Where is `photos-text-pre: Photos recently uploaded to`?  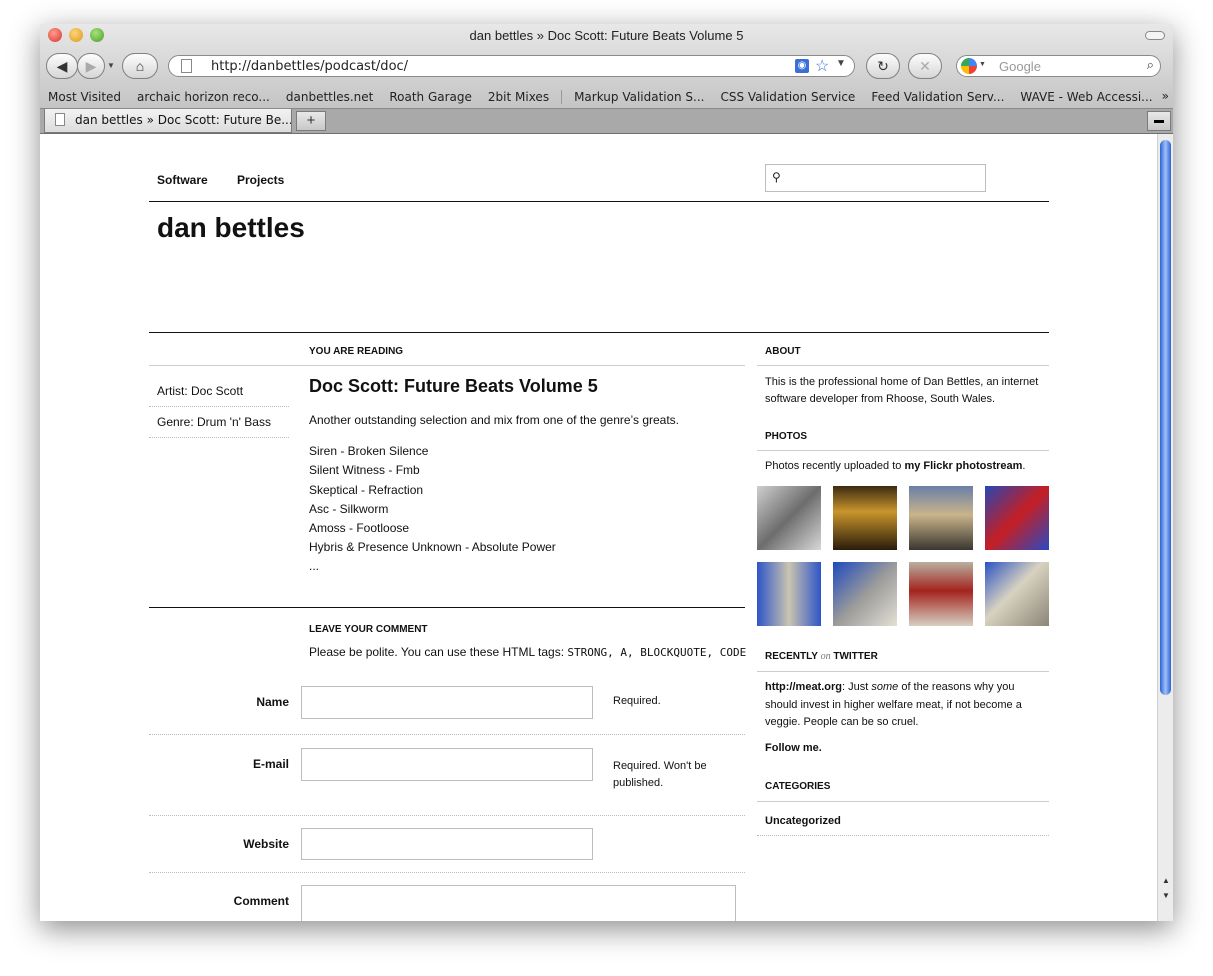
photos-text-pre: Photos recently uploaded to is located at coordinates (833, 466).